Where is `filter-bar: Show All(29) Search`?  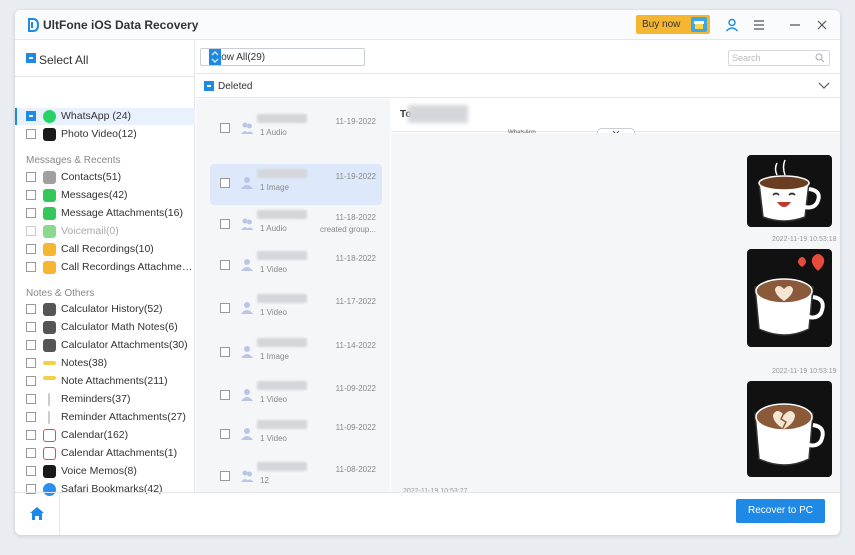 filter-bar: Show All(29) Search is located at coordinates (518, 57).